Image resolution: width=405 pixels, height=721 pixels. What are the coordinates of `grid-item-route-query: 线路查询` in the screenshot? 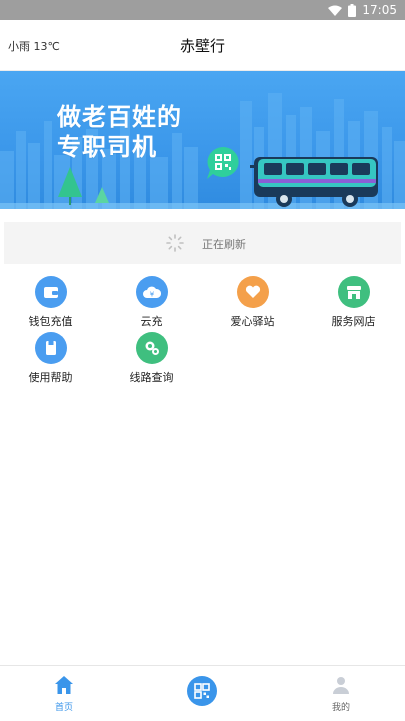 It's located at (151, 360).